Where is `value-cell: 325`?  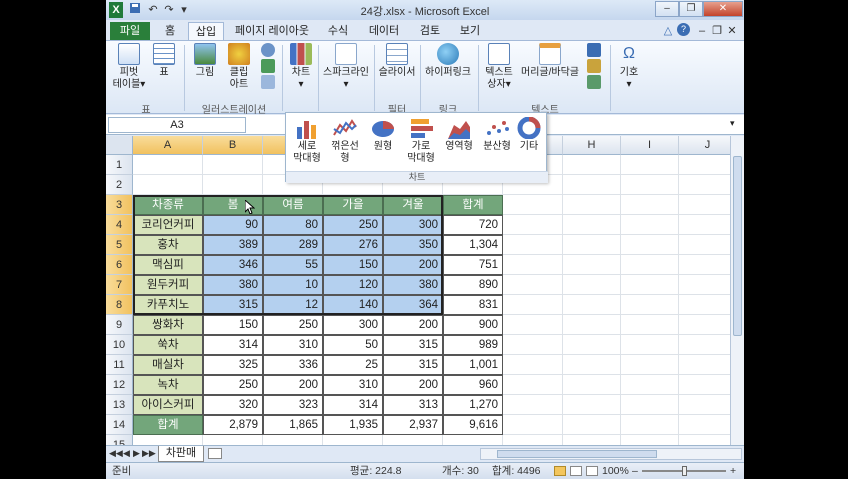 value-cell: 325 is located at coordinates (233, 365).